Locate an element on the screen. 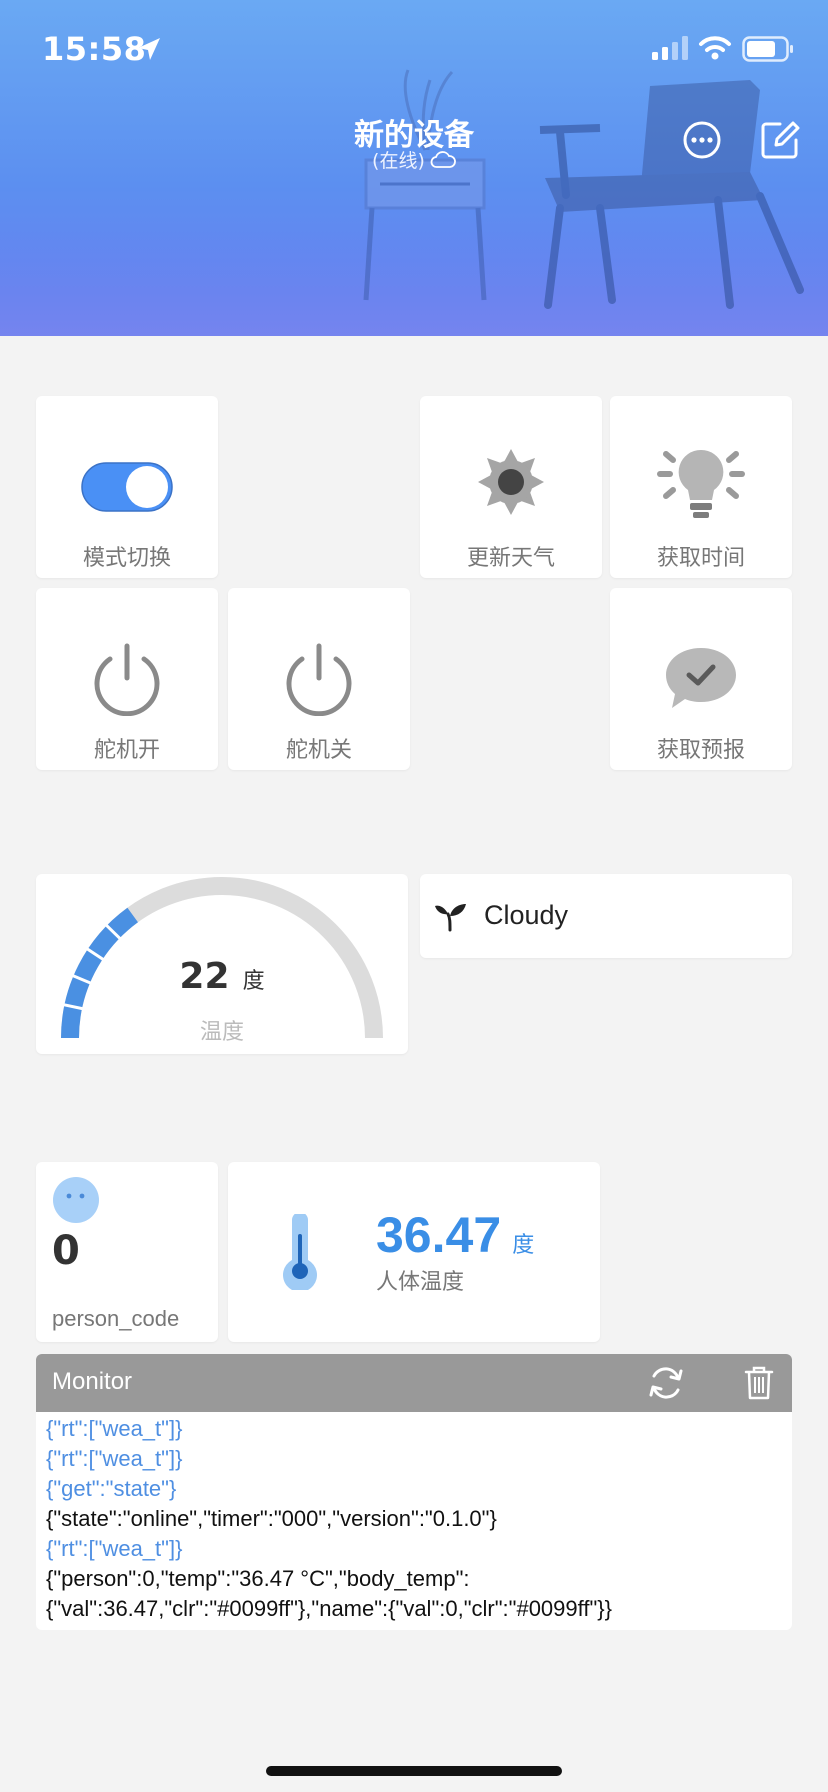 Image resolution: width=828 pixels, height=1792 pixels. toggle-switch-icon is located at coordinates (127, 487).